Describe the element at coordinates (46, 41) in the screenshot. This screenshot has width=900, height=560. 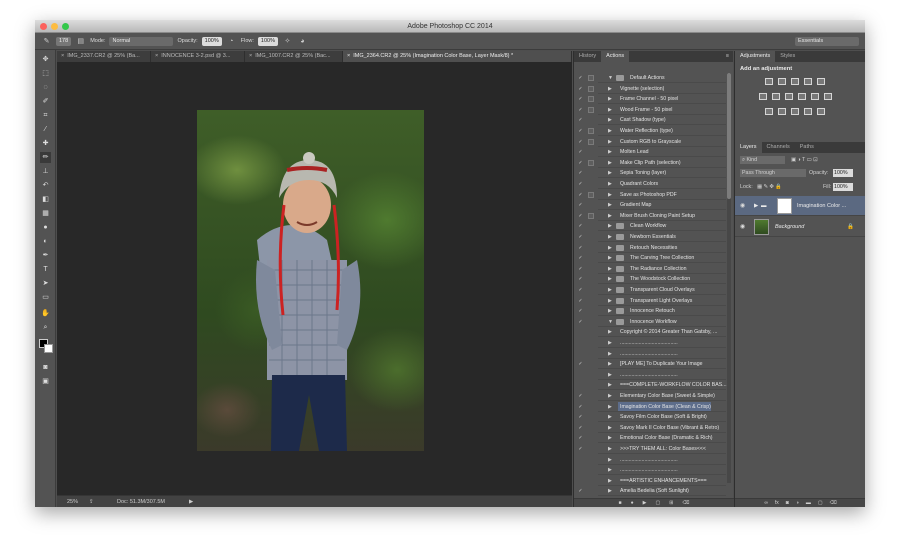
I see `brush-tool-preset-icon: ✎` at that location.